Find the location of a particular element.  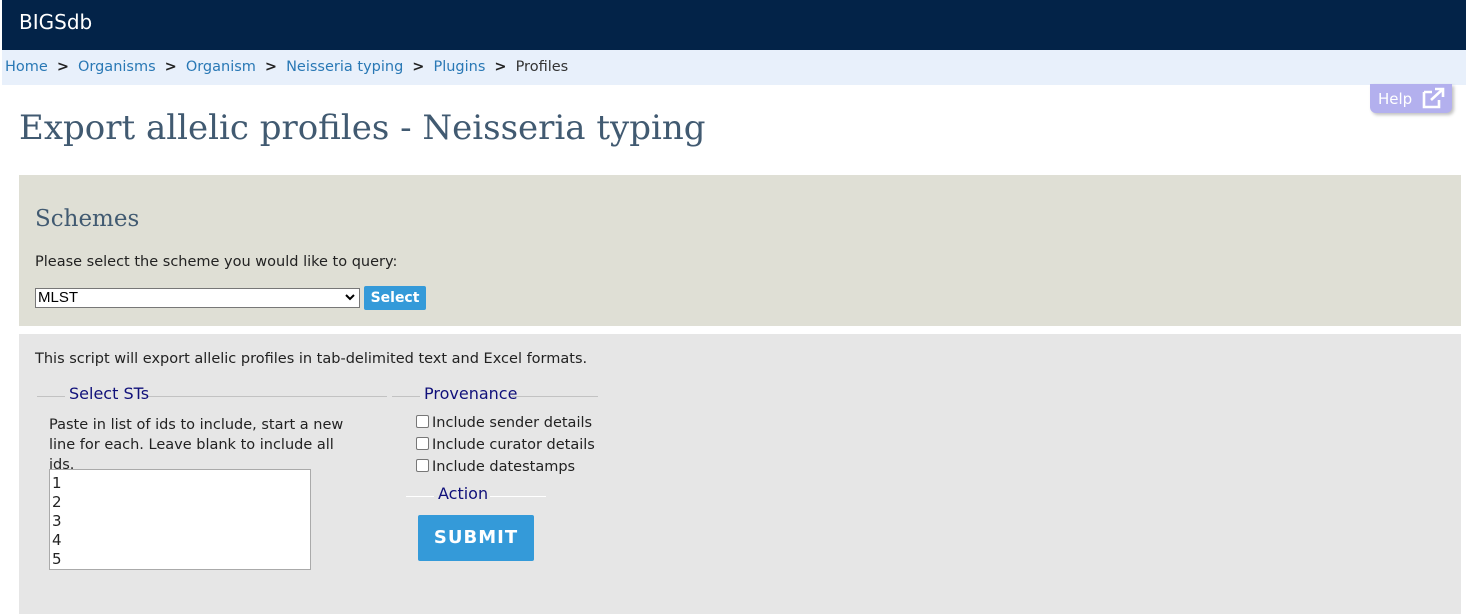

breadcrumb-home-link: Home is located at coordinates (26, 67).